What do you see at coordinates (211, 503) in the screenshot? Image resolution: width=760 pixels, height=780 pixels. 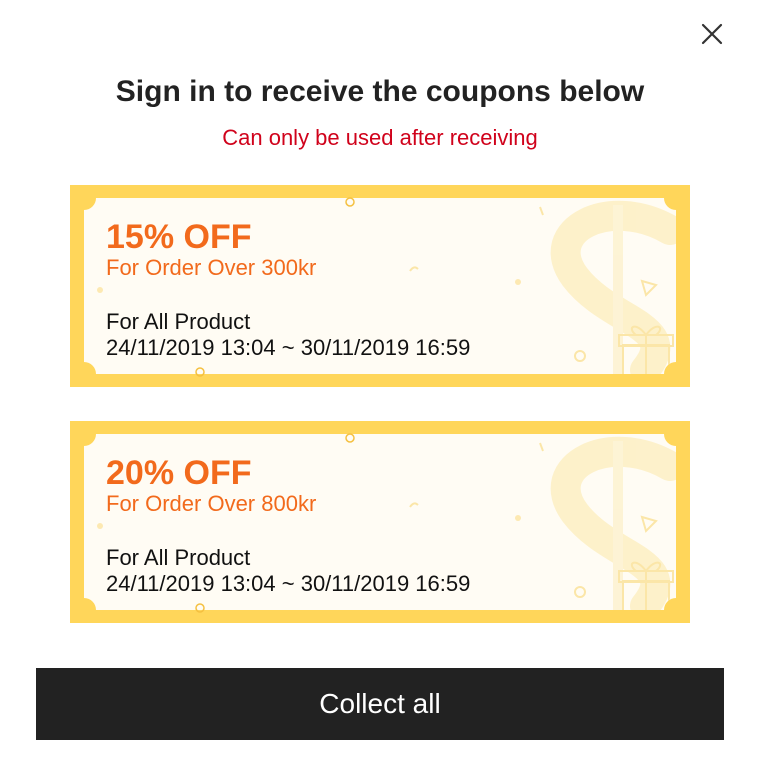 I see `coupon-condition: For Order Over 800kr` at bounding box center [211, 503].